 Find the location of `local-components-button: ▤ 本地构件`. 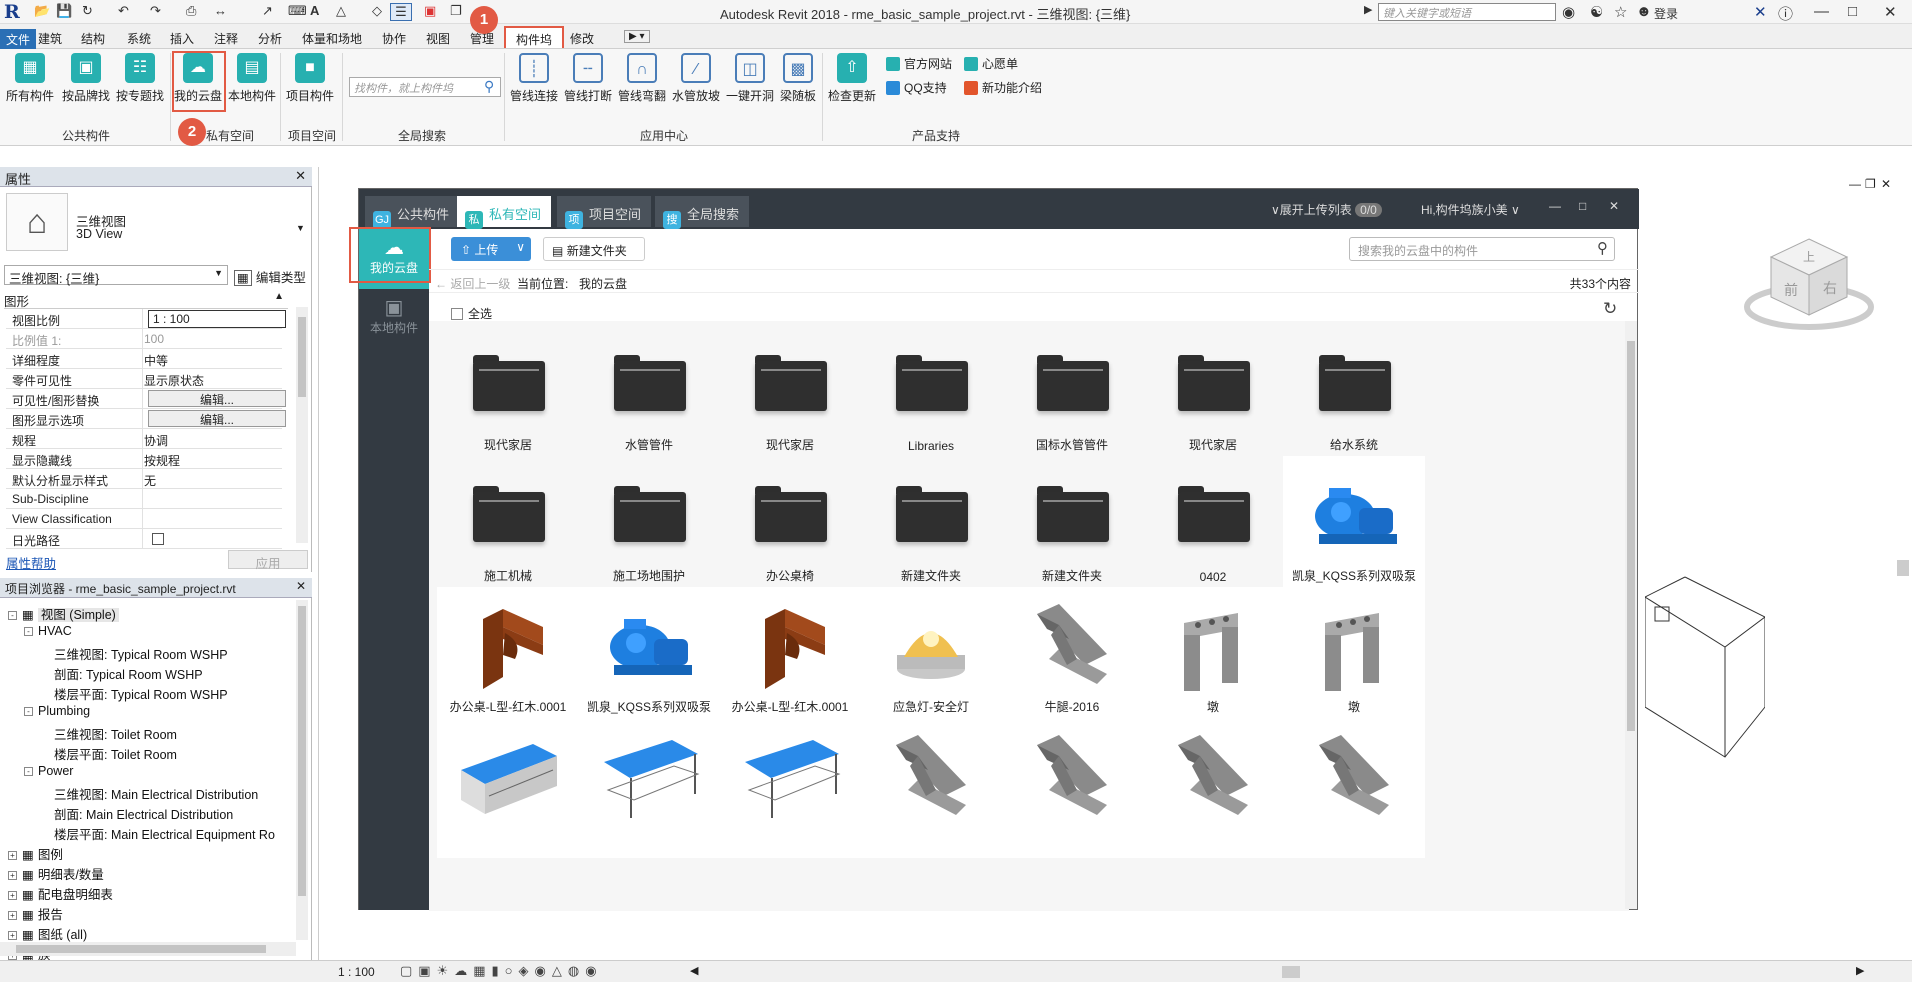

local-components-button: ▤ 本地构件 is located at coordinates (252, 78).